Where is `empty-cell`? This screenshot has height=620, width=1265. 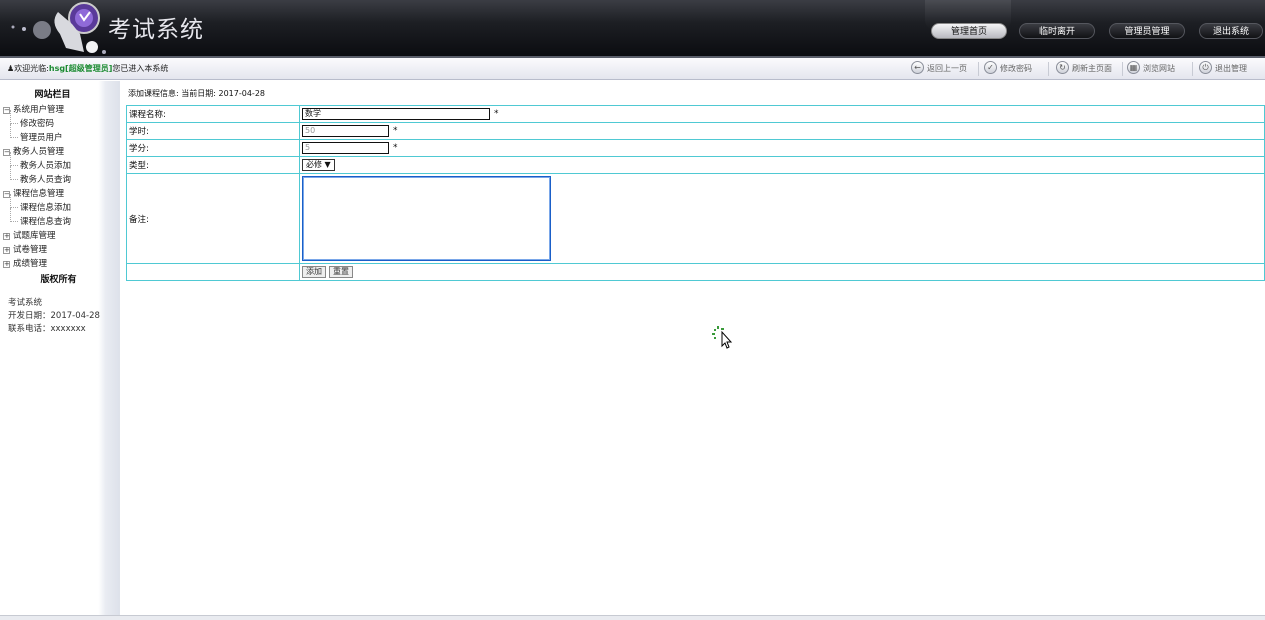 empty-cell is located at coordinates (213, 272).